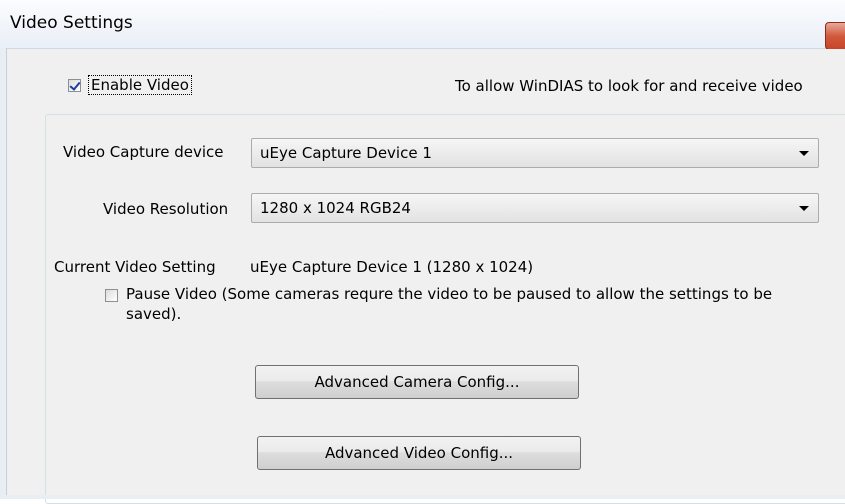 The width and height of the screenshot is (845, 504). What do you see at coordinates (422, 25) in the screenshot?
I see `title-bar: Video Settings` at bounding box center [422, 25].